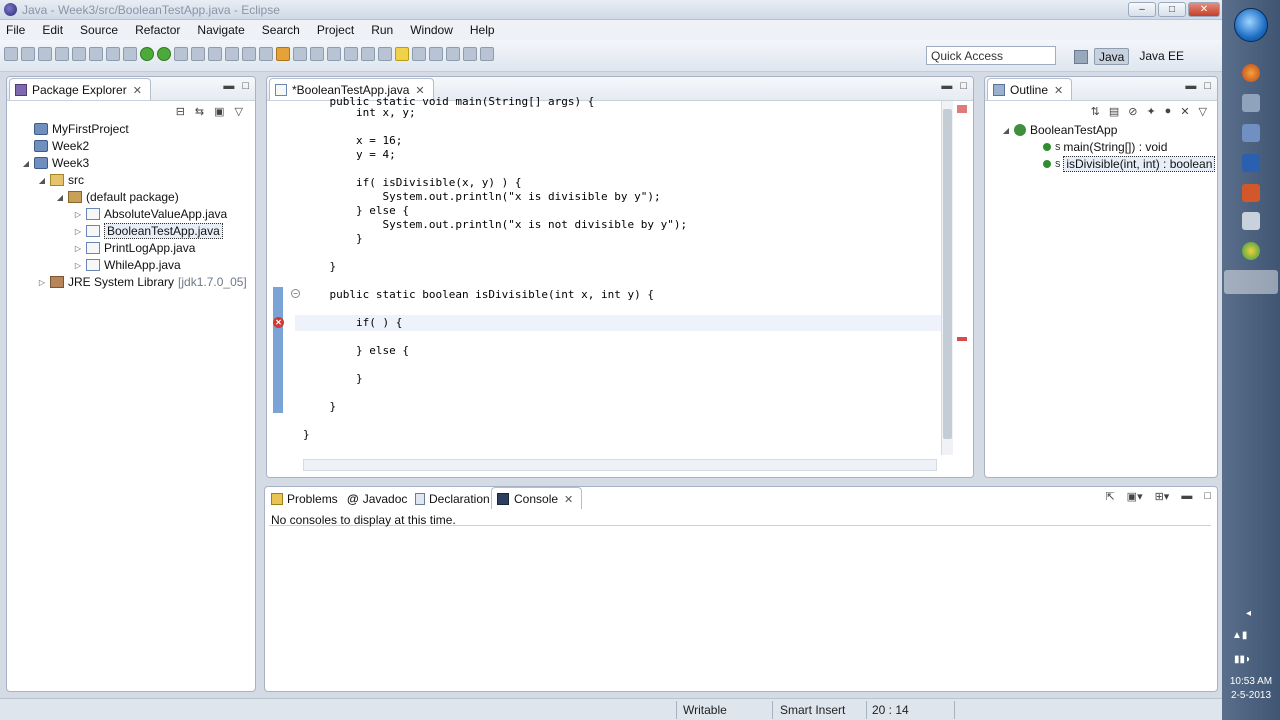  I want to click on back-icon, so click(470, 54).